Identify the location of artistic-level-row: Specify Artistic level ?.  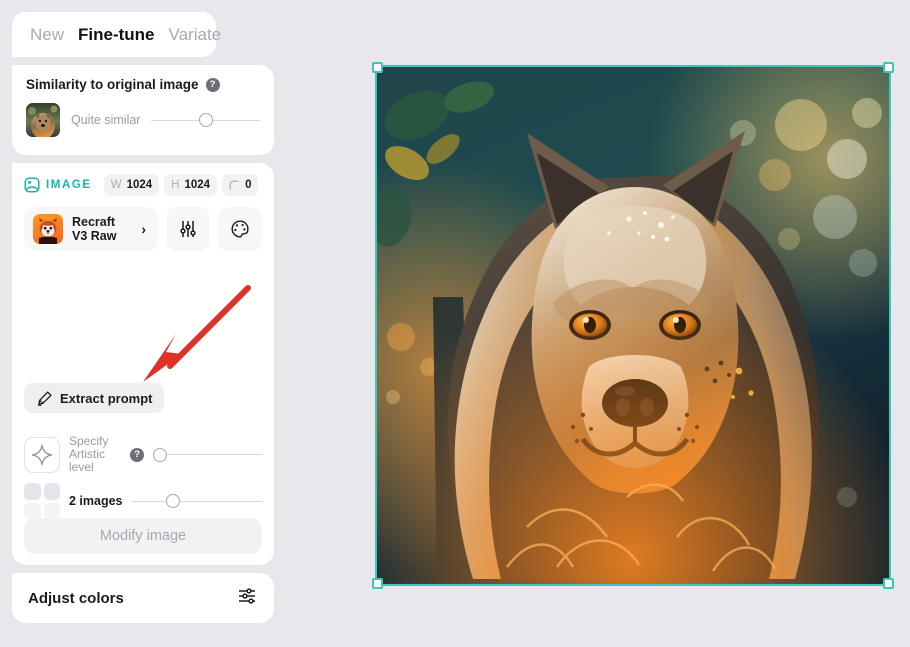
(143, 454).